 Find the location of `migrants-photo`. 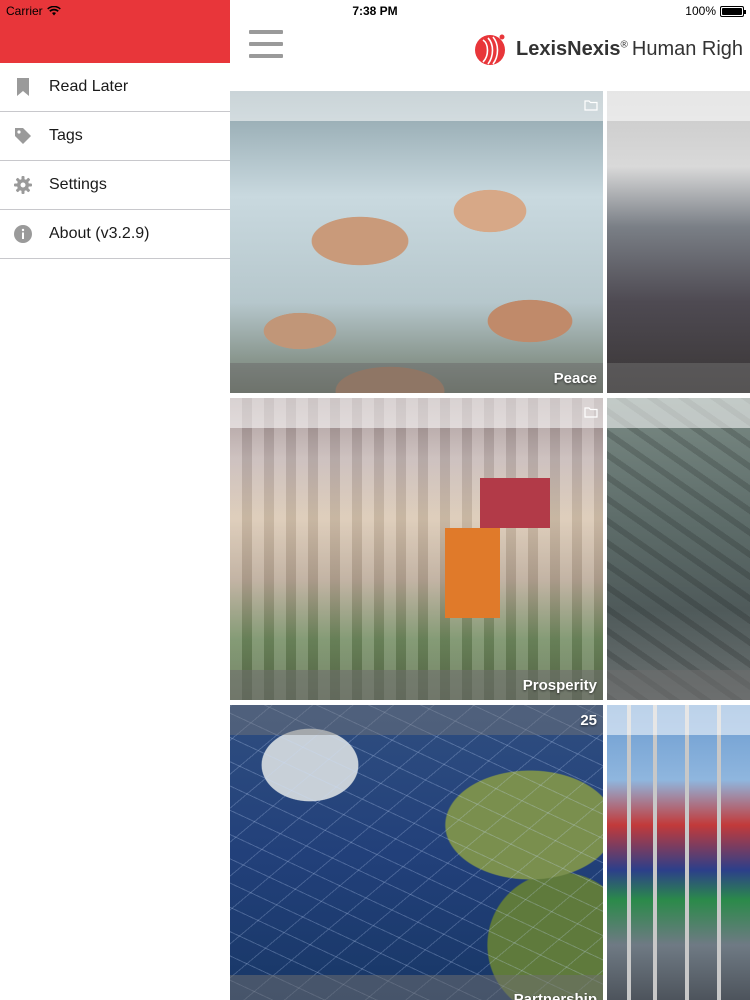

migrants-photo is located at coordinates (678, 242).